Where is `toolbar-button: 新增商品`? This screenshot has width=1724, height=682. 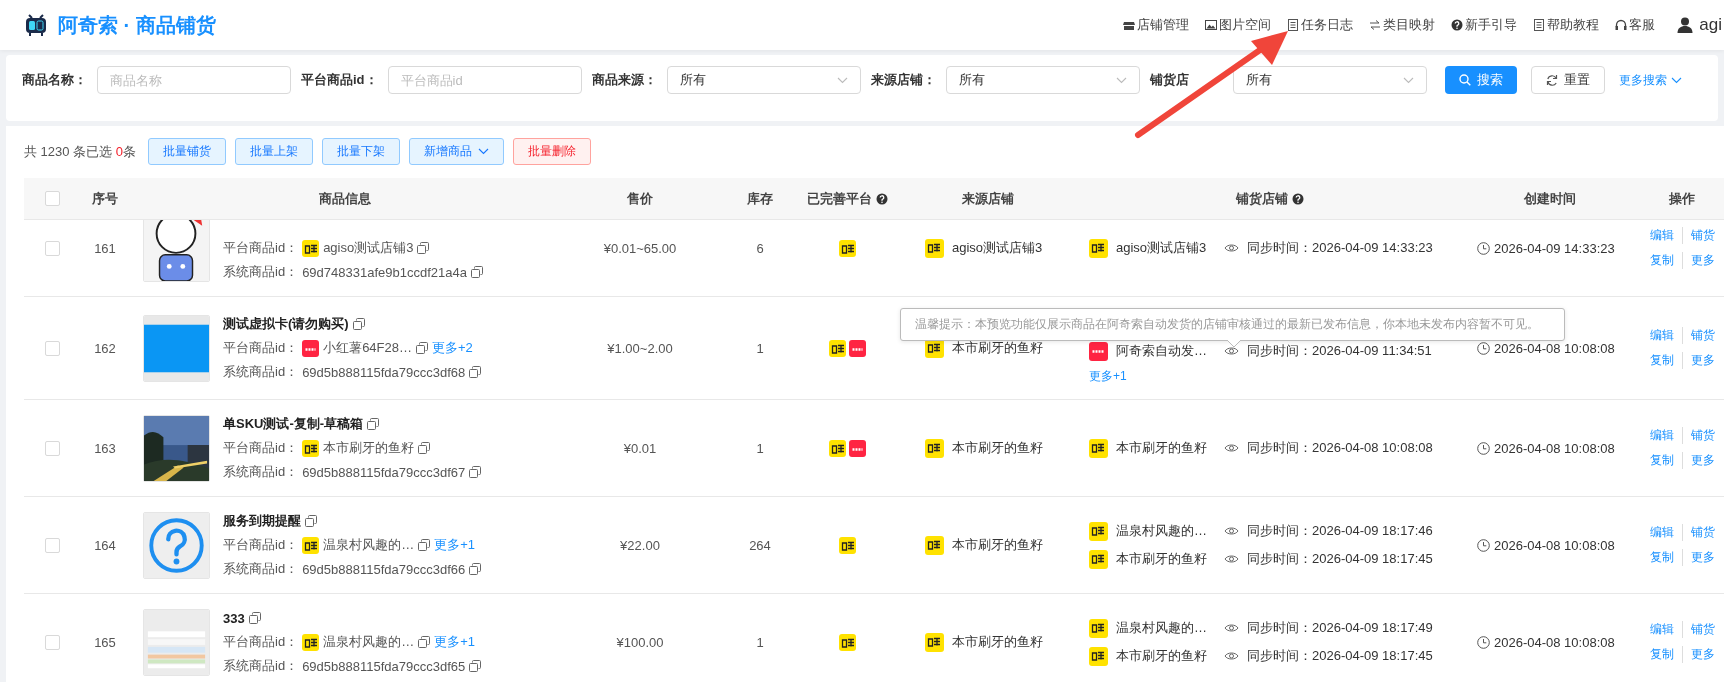
toolbar-button: 新增商品 is located at coordinates (456, 151).